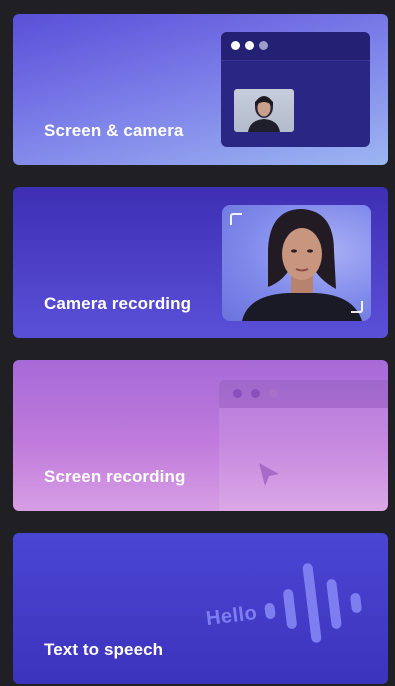  I want to click on card-label: Camera recording, so click(118, 303).